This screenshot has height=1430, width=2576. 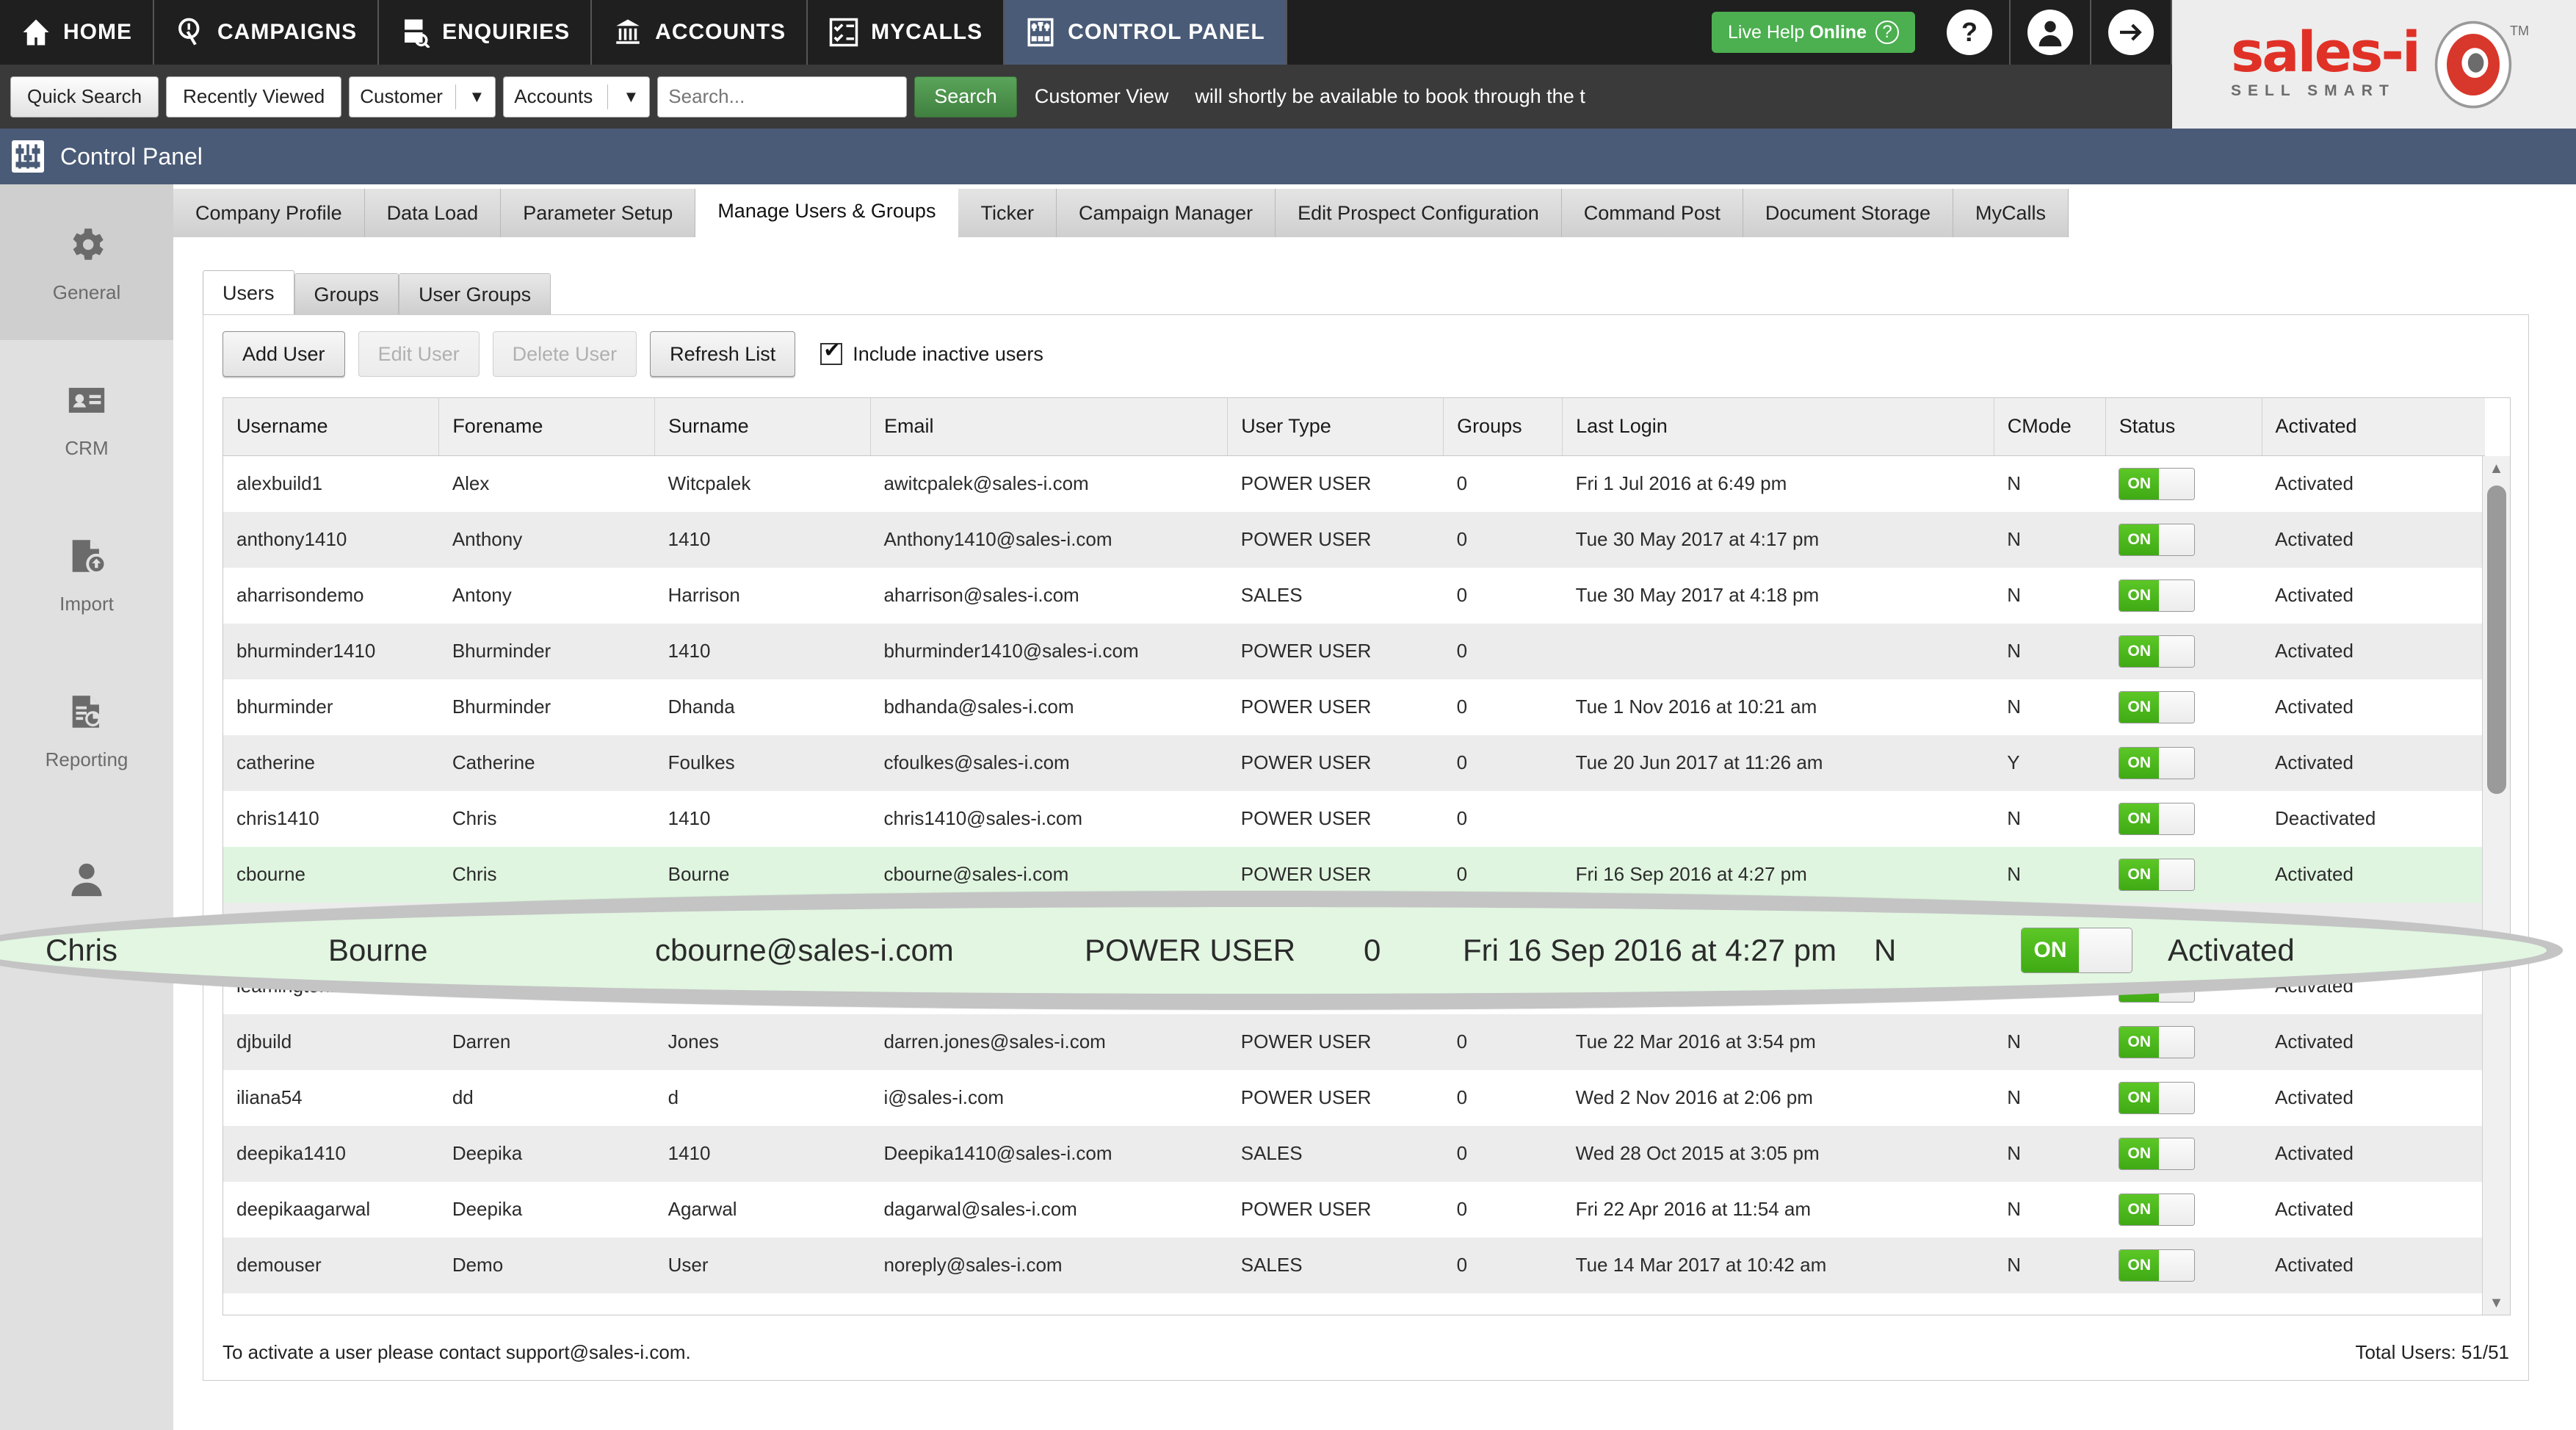 What do you see at coordinates (486, 32) in the screenshot?
I see `nav-item-enquiries: ENQUIRIES` at bounding box center [486, 32].